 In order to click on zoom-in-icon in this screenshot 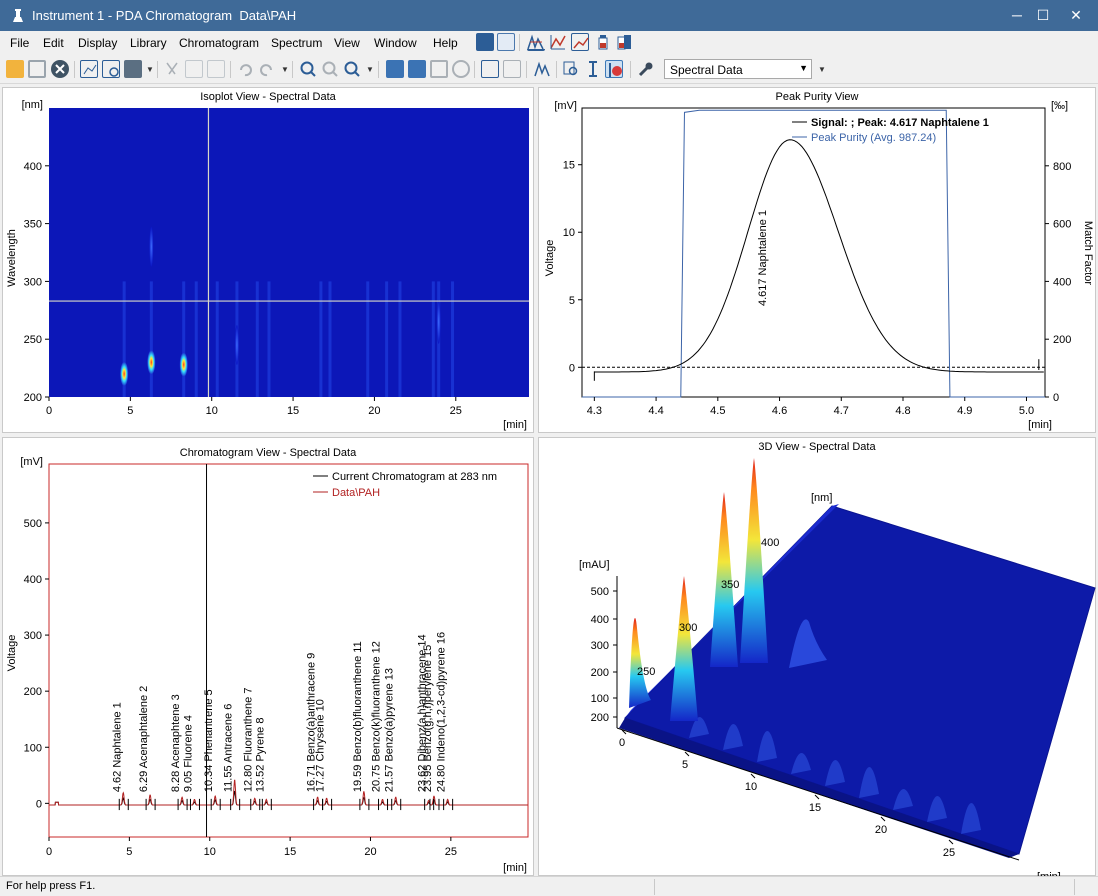, I will do `click(308, 69)`.